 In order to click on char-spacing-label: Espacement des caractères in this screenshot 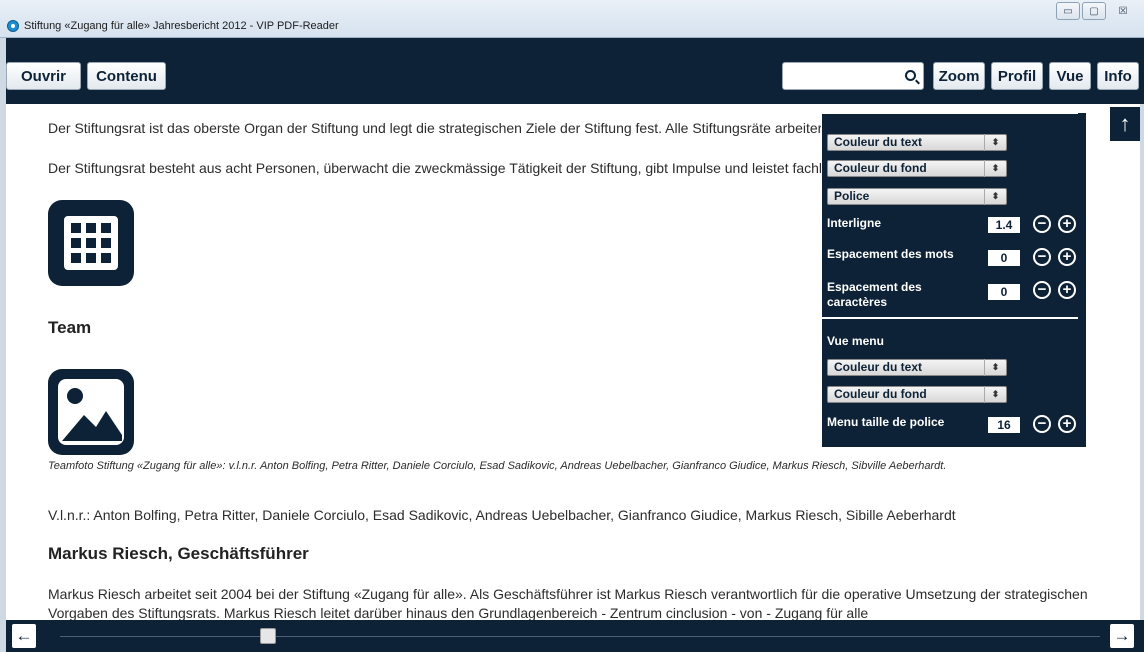, I will do `click(874, 294)`.